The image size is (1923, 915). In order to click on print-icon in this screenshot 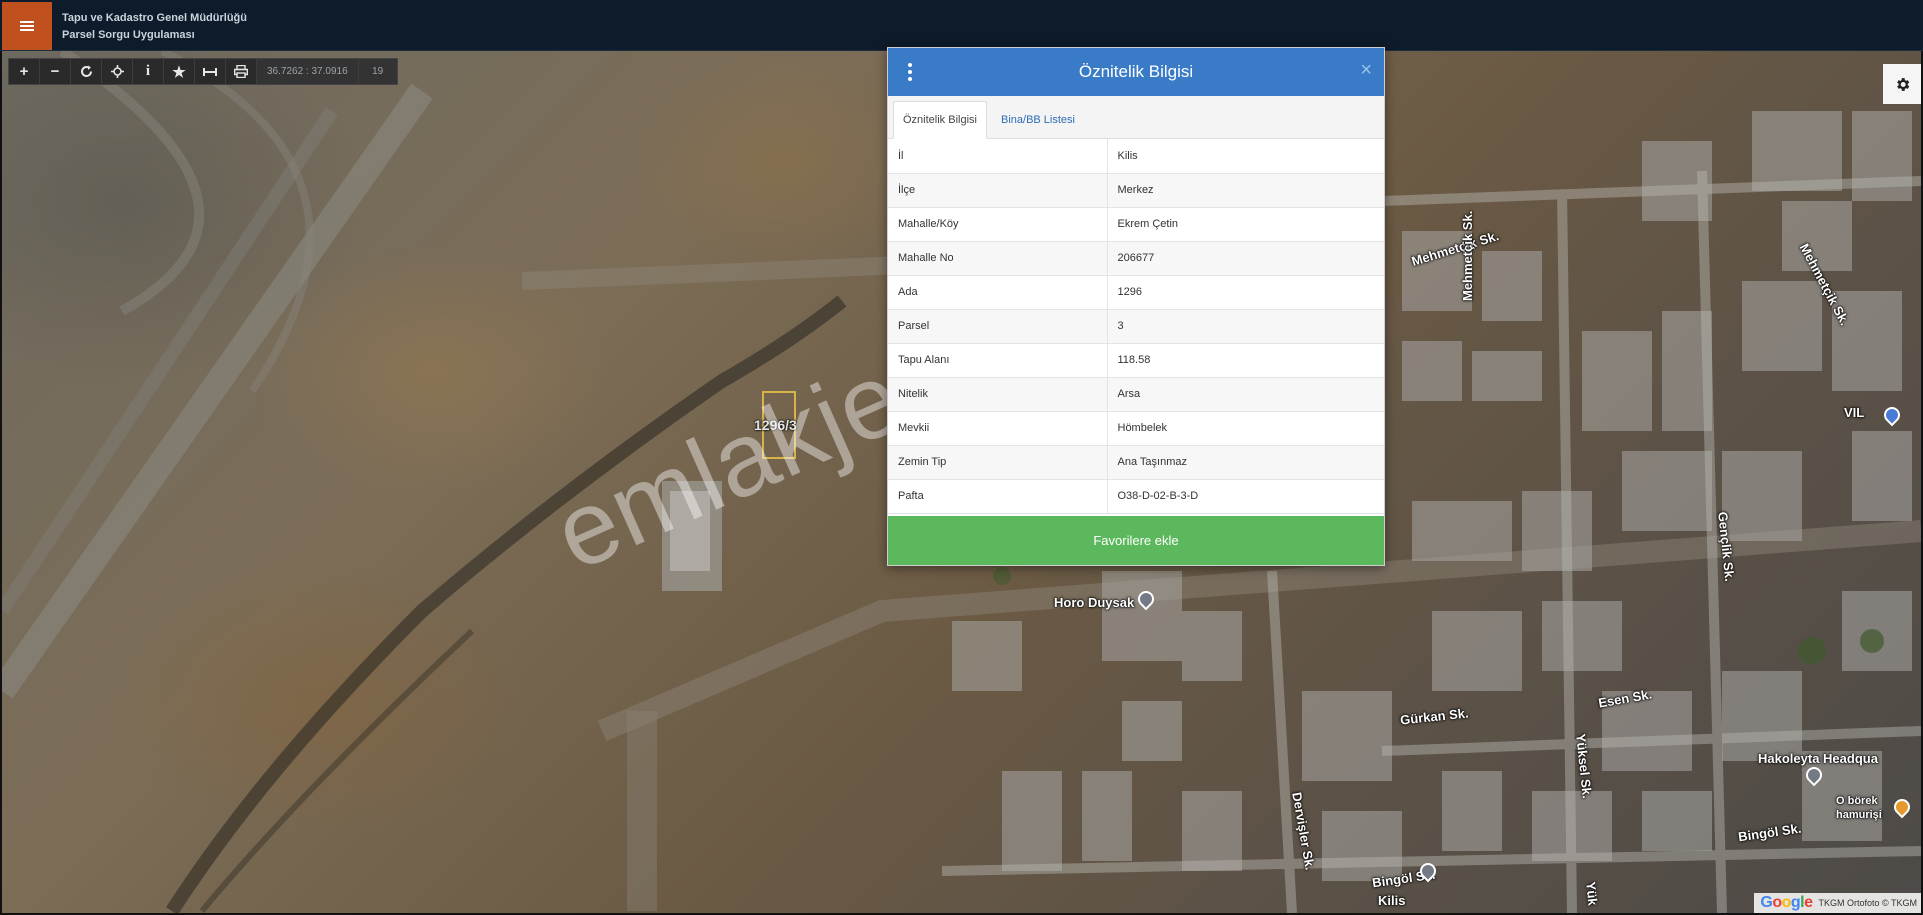, I will do `click(241, 71)`.